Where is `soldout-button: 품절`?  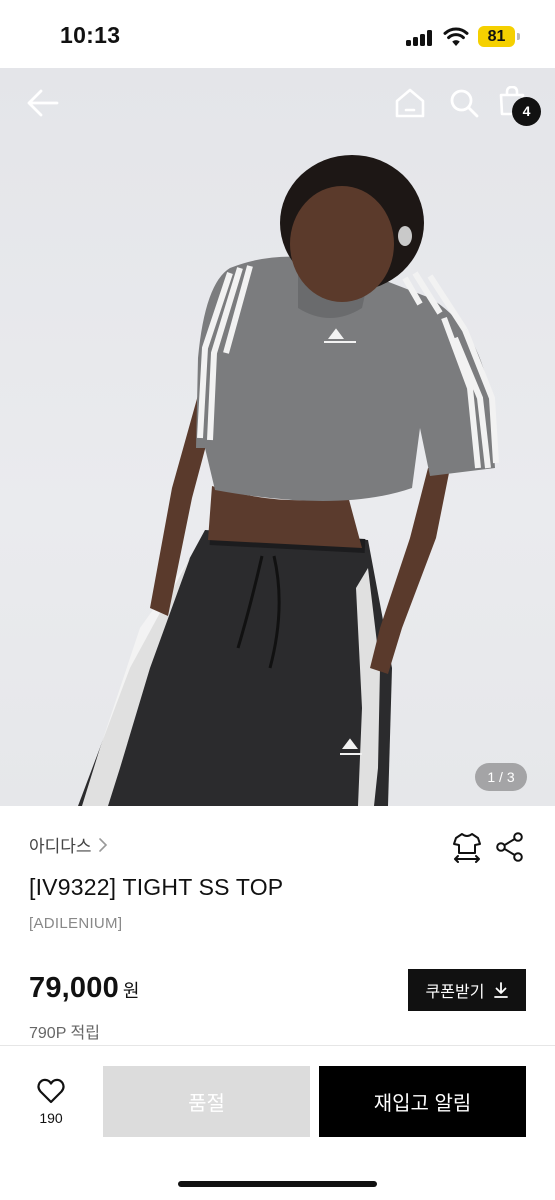 soldout-button: 품절 is located at coordinates (206, 1101).